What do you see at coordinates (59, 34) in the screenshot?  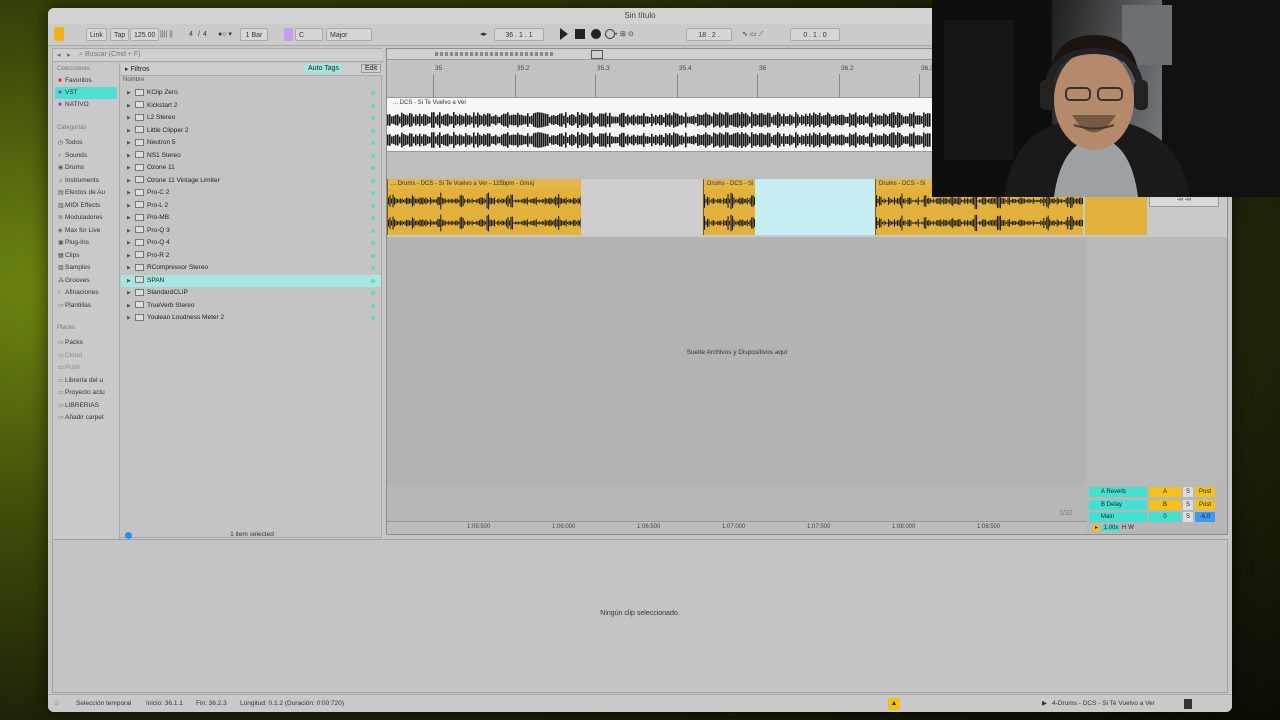 I see `app-menu-icon` at bounding box center [59, 34].